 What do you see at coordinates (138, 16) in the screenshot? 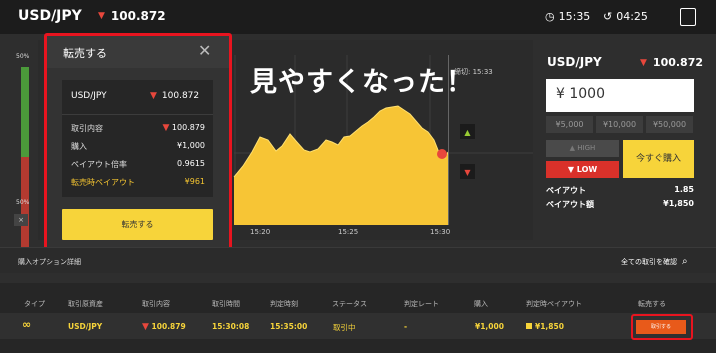
I see `price-value: 100.872` at bounding box center [138, 16].